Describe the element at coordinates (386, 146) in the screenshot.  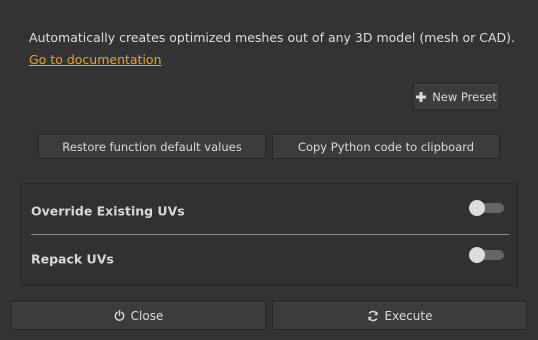
I see `copy-python-button: Copy Python code to clipboard` at that location.